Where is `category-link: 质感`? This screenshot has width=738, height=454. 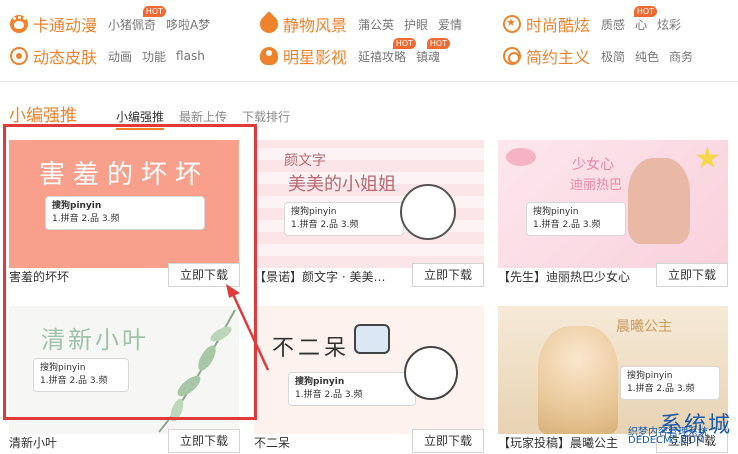 category-link: 质感 is located at coordinates (613, 24).